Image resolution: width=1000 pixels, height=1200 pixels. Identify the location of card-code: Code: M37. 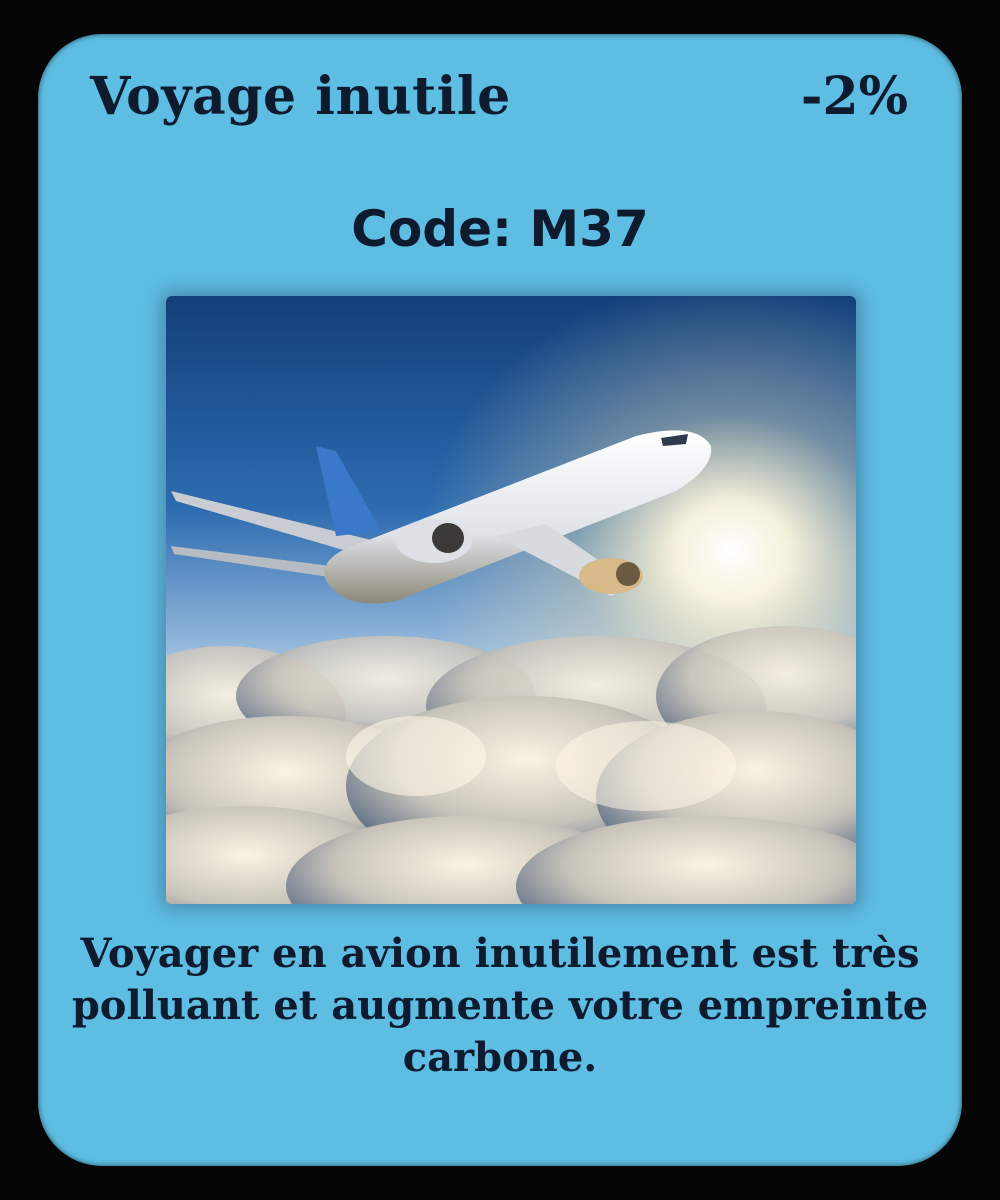
(500, 229).